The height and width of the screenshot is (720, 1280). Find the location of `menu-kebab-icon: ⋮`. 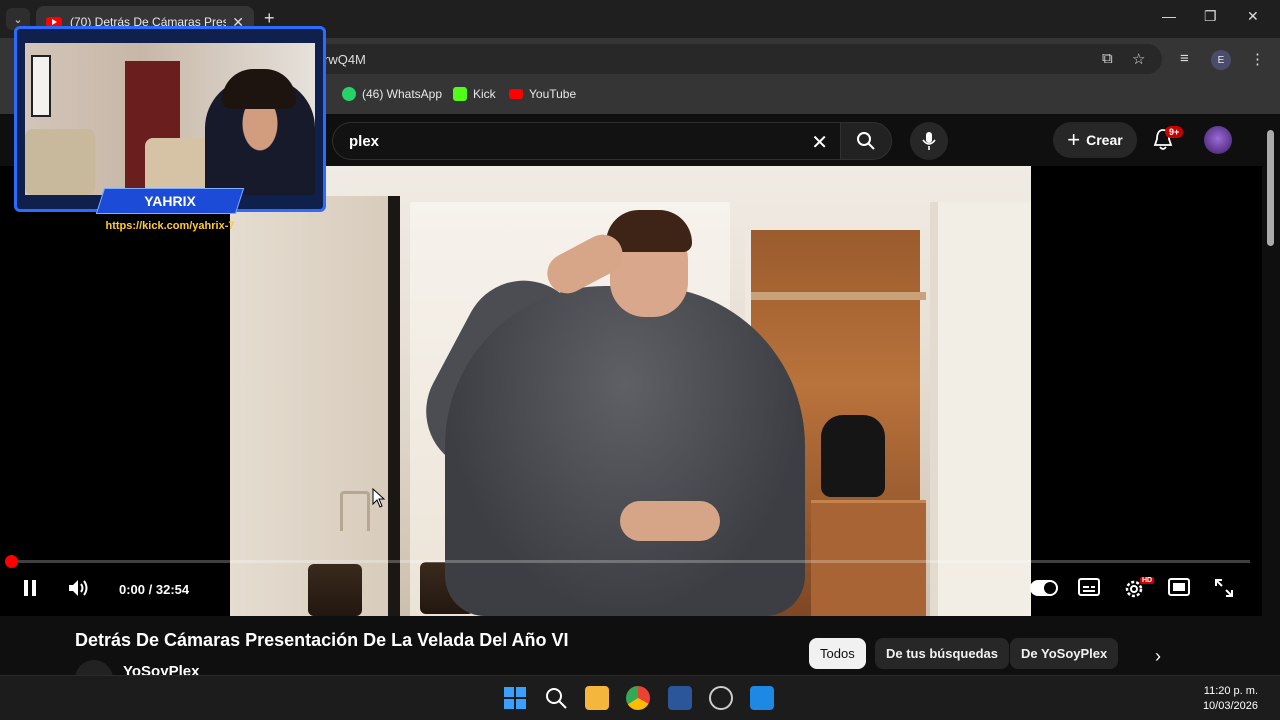

menu-kebab-icon: ⋮ is located at coordinates (1257, 59).